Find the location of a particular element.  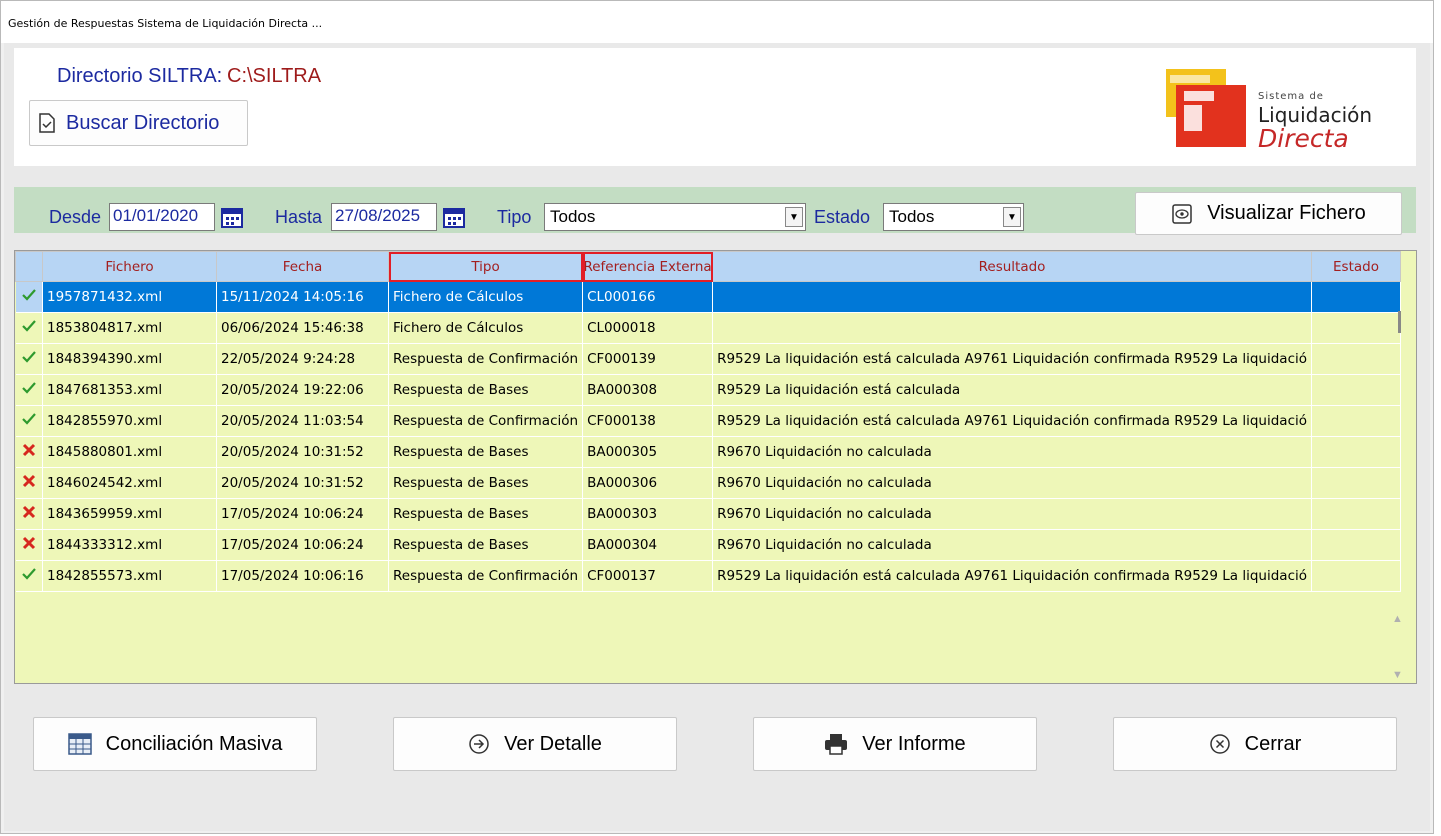

cell-fecha: 22/05/2024 9:24:28 is located at coordinates (302, 359).